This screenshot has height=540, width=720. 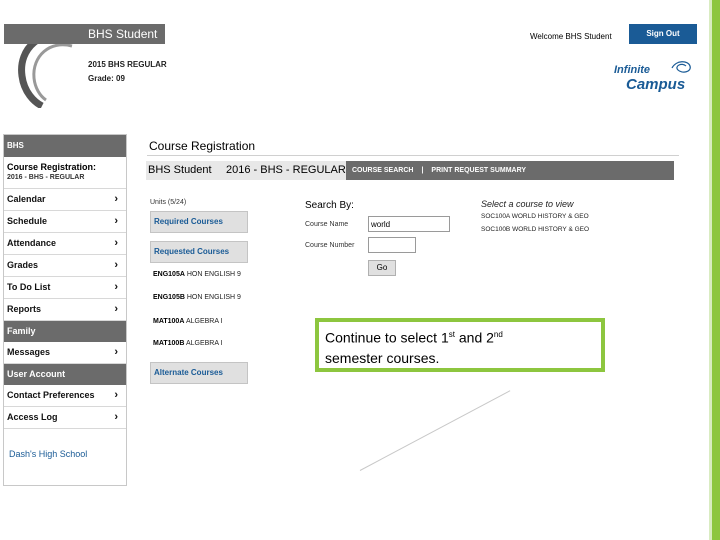 What do you see at coordinates (27, 221) in the screenshot?
I see `sidebar-item-label: Schedule` at bounding box center [27, 221].